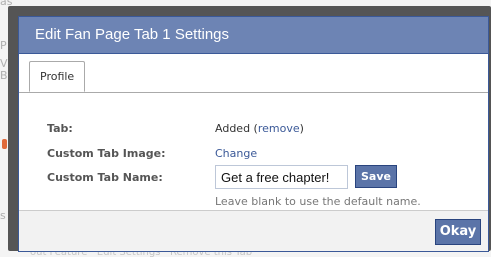 The image size is (491, 257). What do you see at coordinates (60, 128) in the screenshot?
I see `tab-label: Tab:` at bounding box center [60, 128].